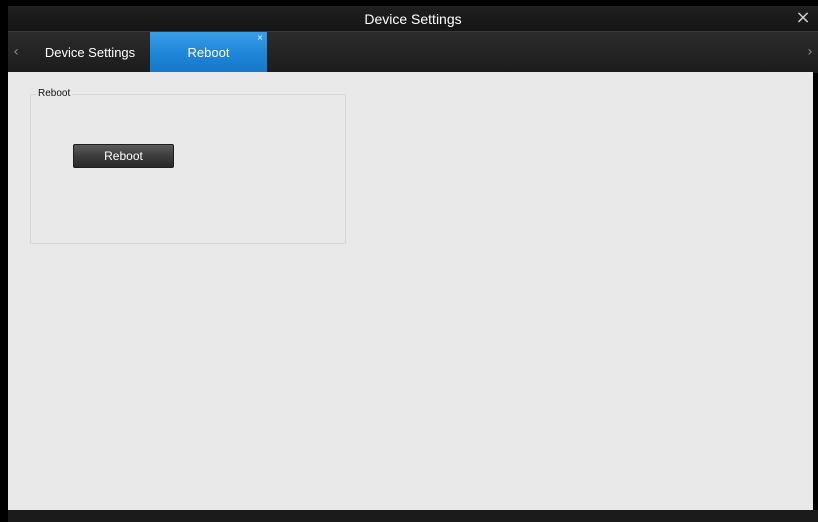 Image resolution: width=818 pixels, height=522 pixels. I want to click on chevron-right-icon: ›, so click(810, 52).